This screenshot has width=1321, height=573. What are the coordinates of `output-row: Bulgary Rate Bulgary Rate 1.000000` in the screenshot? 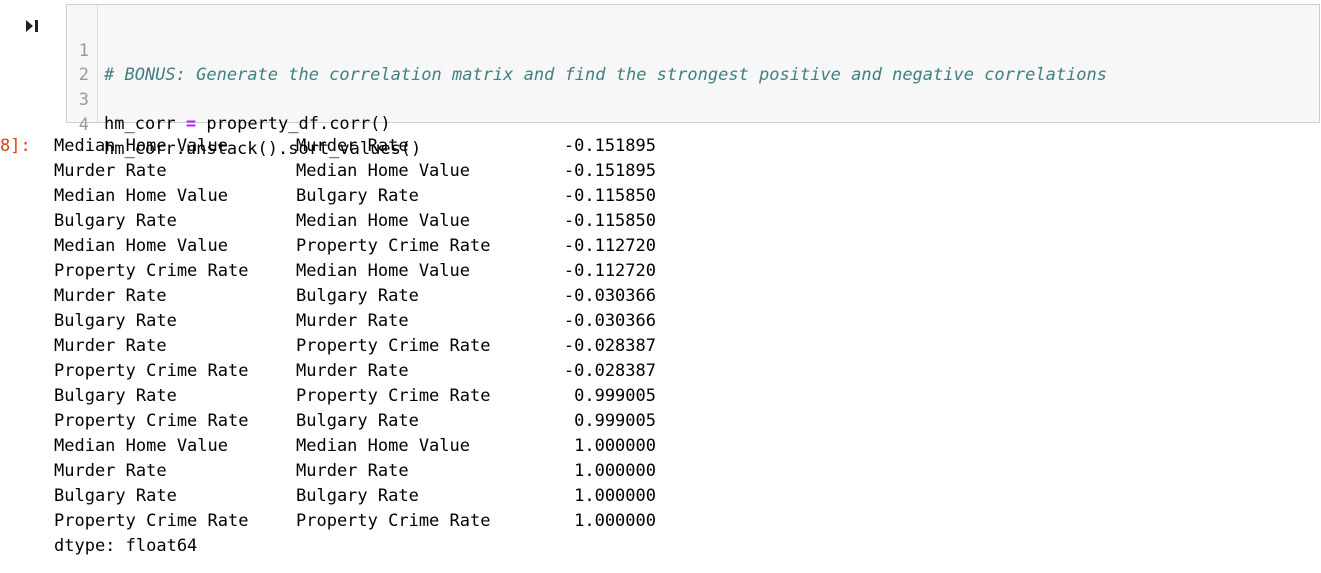 It's located at (364, 496).